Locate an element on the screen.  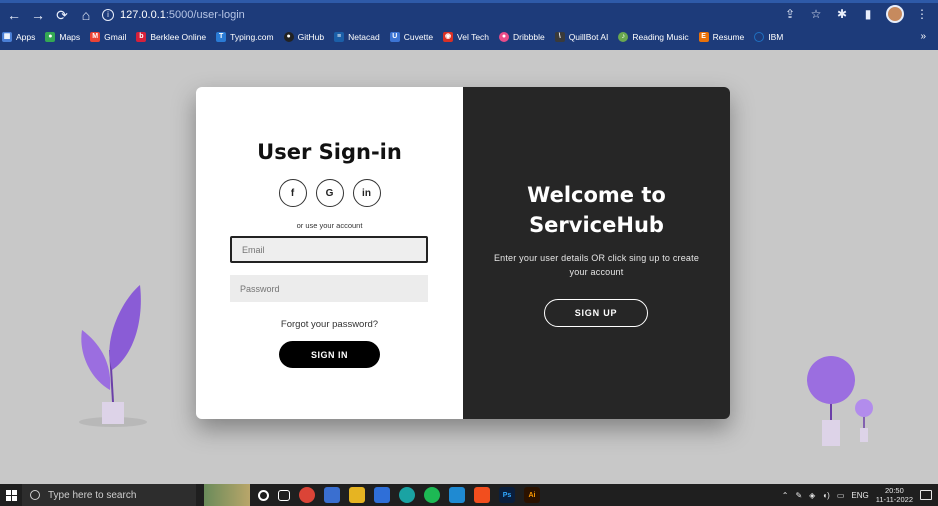
photoshop-icon: Ps is located at coordinates (507, 495).